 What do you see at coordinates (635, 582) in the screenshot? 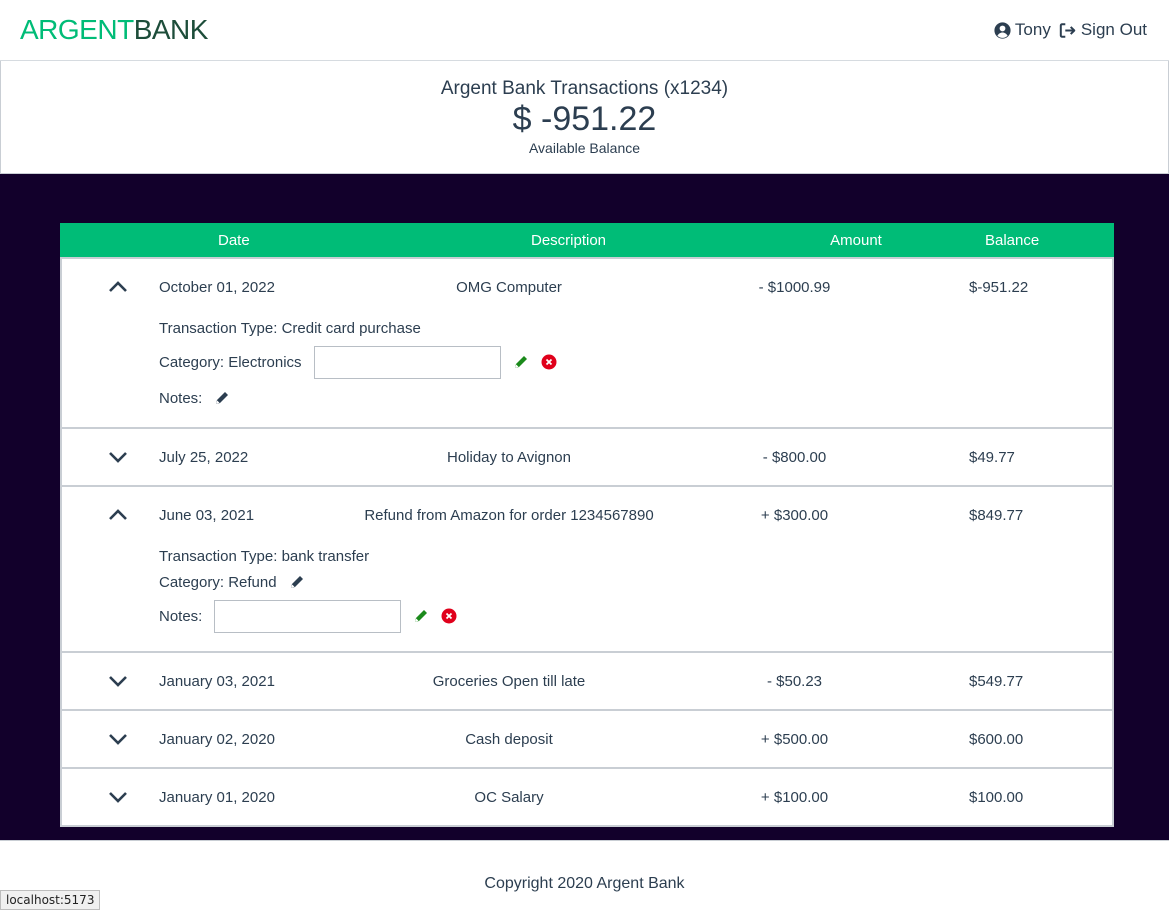
I see `category-line: Category: Refund` at bounding box center [635, 582].